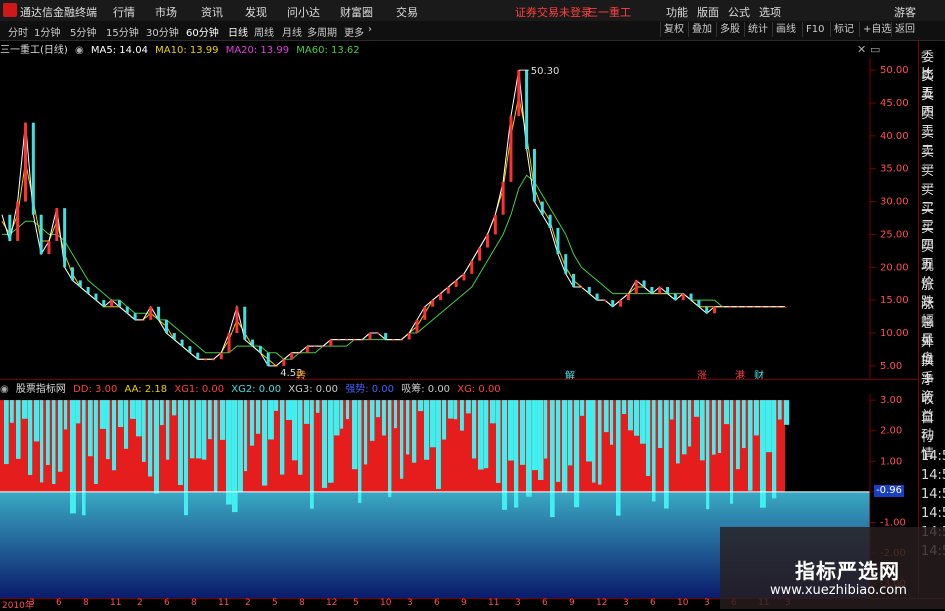 This screenshot has height=611, width=945. Describe the element at coordinates (891, 461) in the screenshot. I see `indicator-tick-label: 1.00` at that location.